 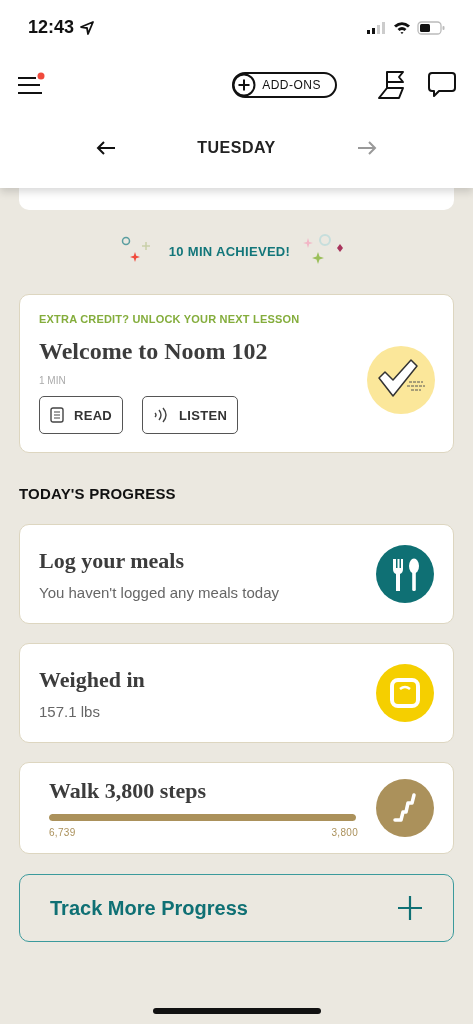 I want to click on scale-icon, so click(x=405, y=693).